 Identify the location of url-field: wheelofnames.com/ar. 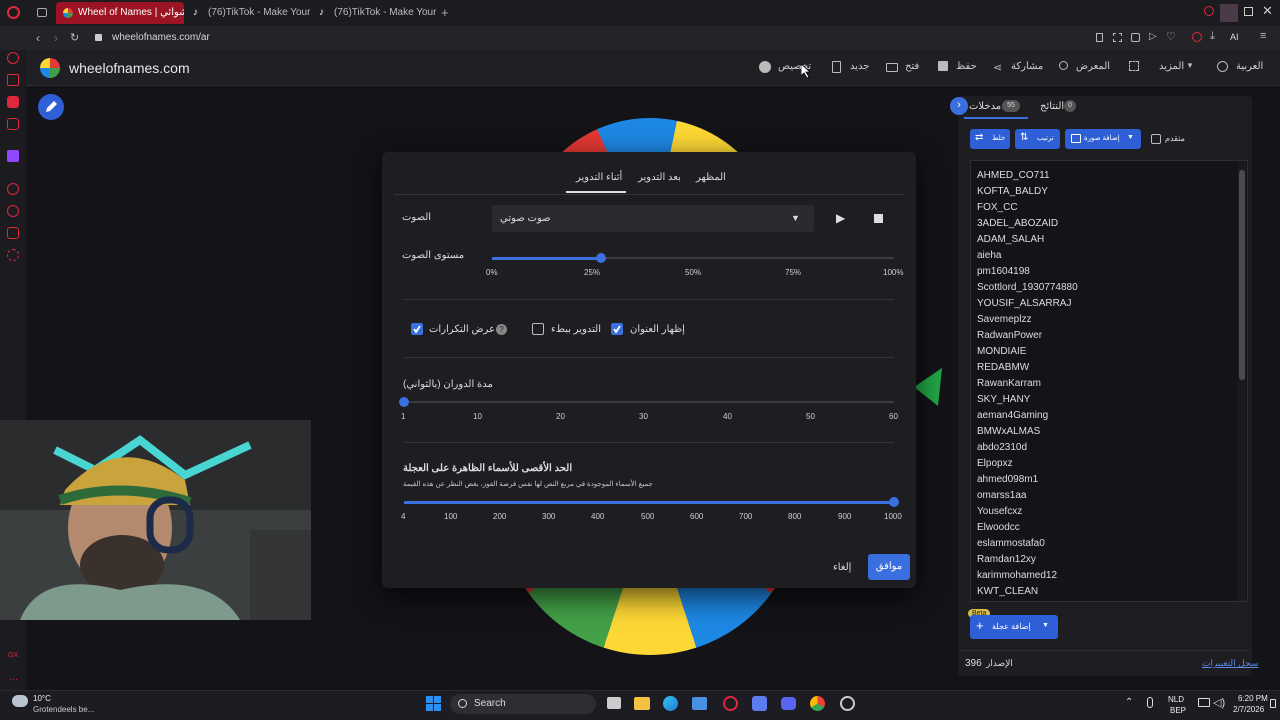
(161, 37).